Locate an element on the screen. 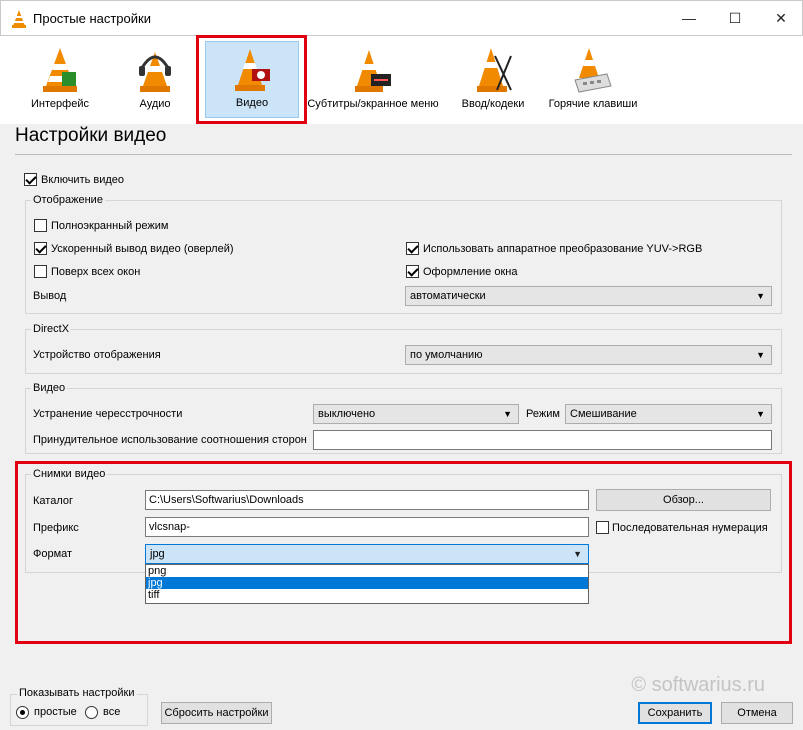  cone-keyboard-icon is located at coordinates (593, 70).